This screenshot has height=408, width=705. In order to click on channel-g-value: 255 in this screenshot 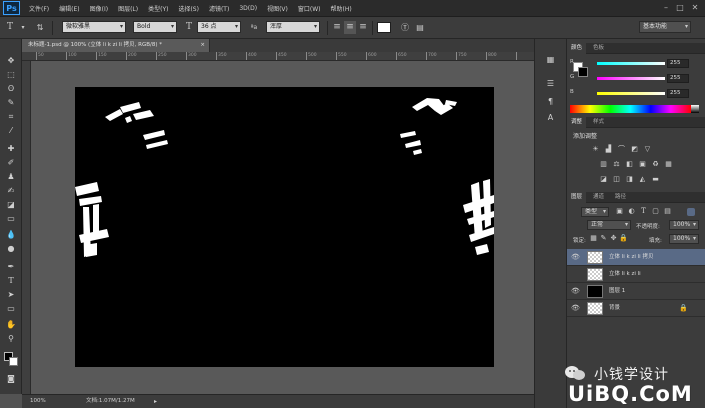, I will do `click(678, 78)`.